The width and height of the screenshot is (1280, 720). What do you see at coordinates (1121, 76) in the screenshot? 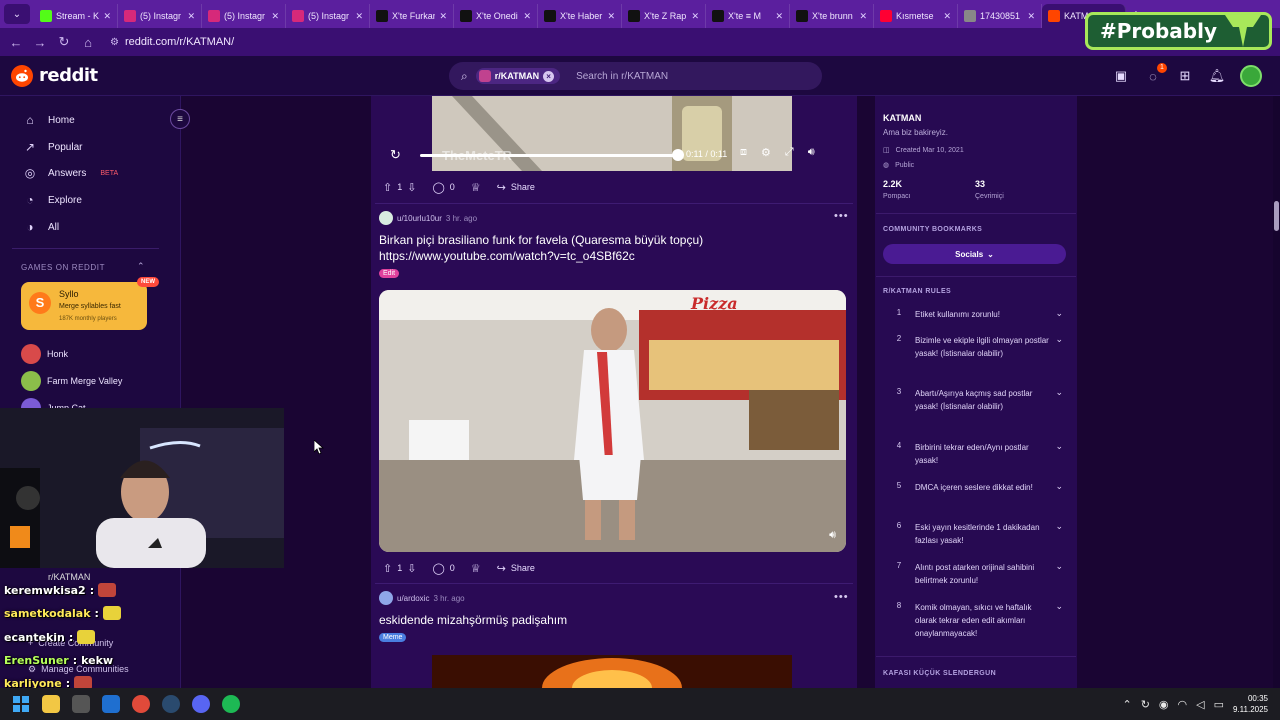
I see `advertise-icon: ▣` at bounding box center [1121, 76].